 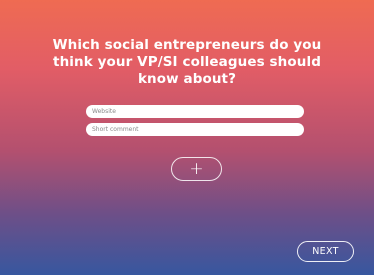 What do you see at coordinates (196, 169) in the screenshot?
I see `add-entry-button: +` at bounding box center [196, 169].